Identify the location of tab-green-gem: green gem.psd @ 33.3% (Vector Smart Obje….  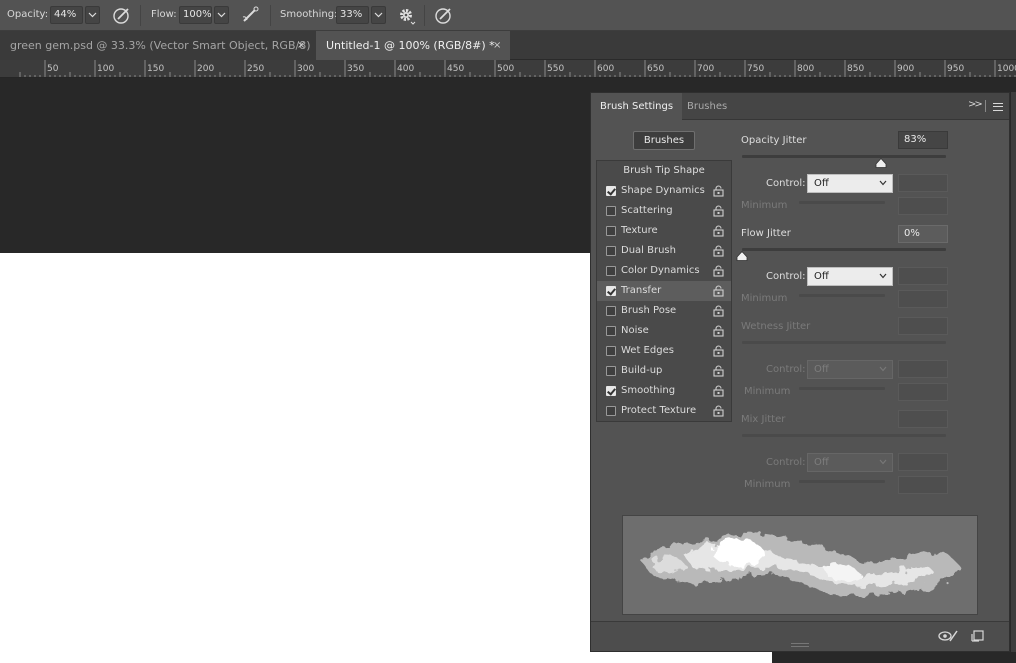
(158, 45).